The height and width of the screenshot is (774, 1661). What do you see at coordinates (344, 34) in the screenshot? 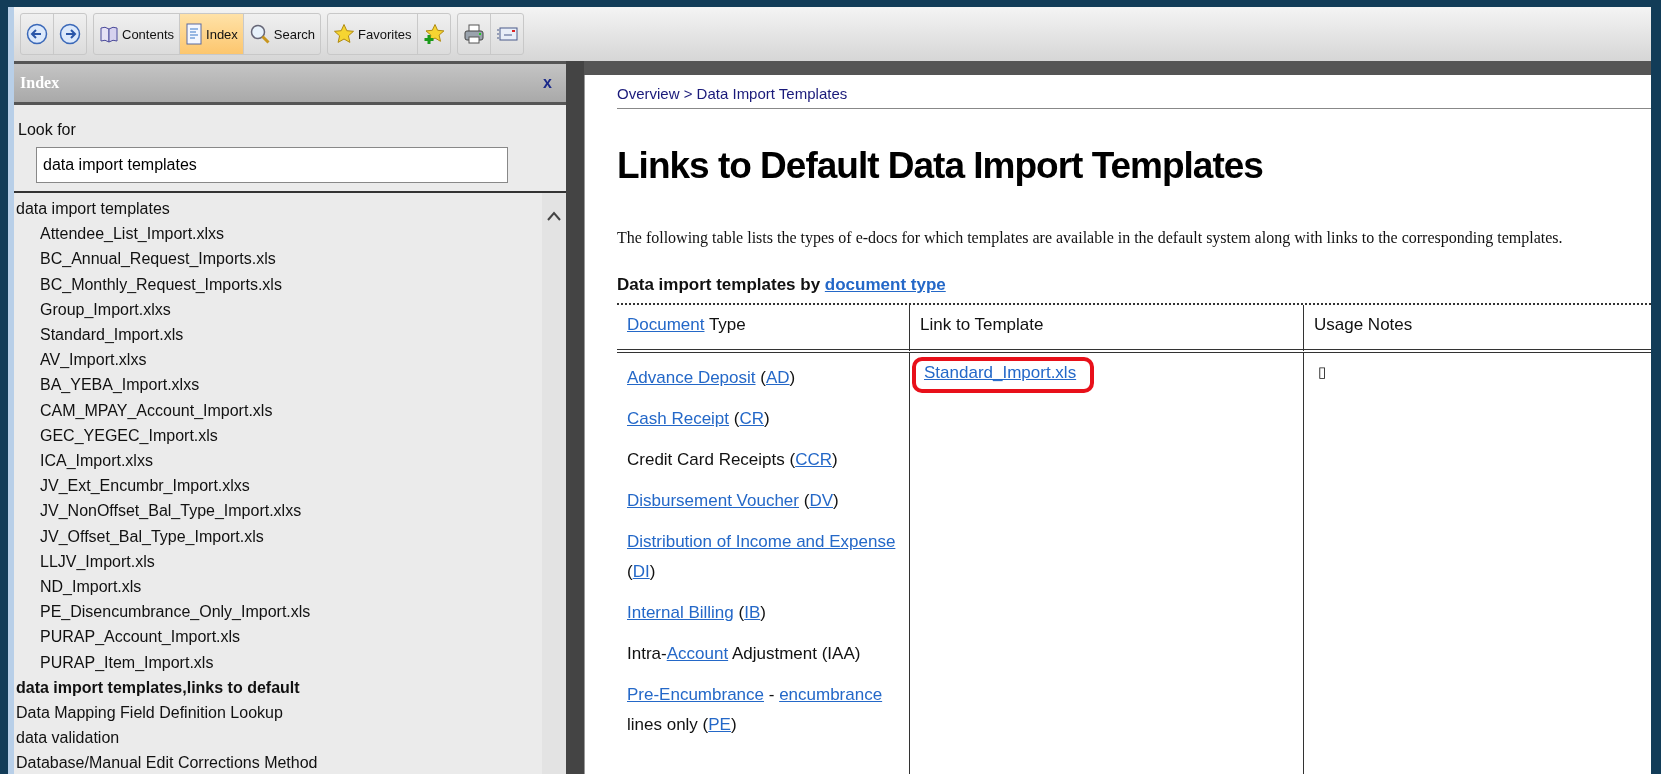
I see `star-icon` at bounding box center [344, 34].